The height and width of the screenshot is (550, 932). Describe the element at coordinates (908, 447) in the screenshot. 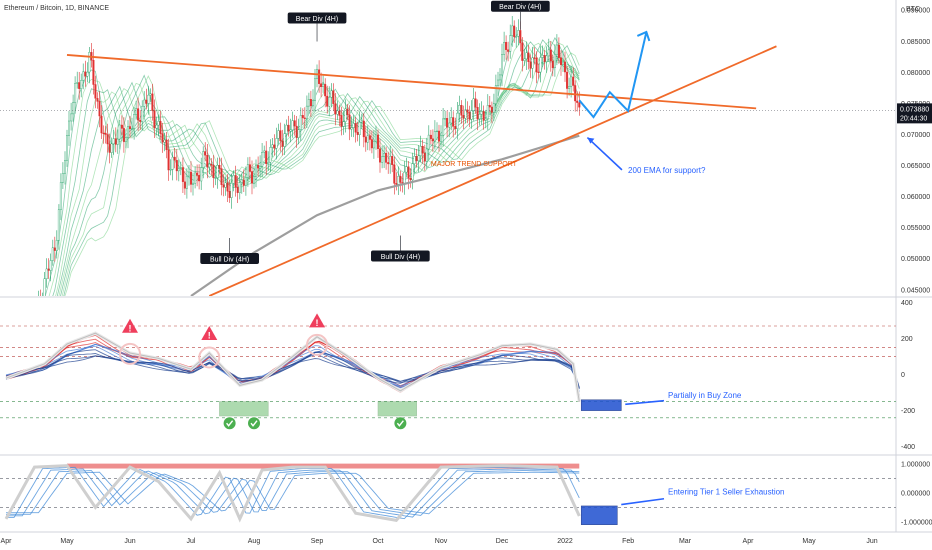

I see `osc-tick: -400` at that location.